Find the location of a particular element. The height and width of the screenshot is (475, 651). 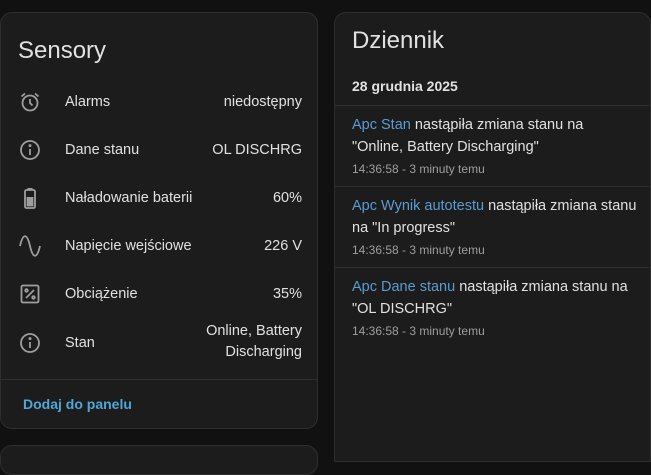

sensor-label: Dane stanu is located at coordinates (102, 150).